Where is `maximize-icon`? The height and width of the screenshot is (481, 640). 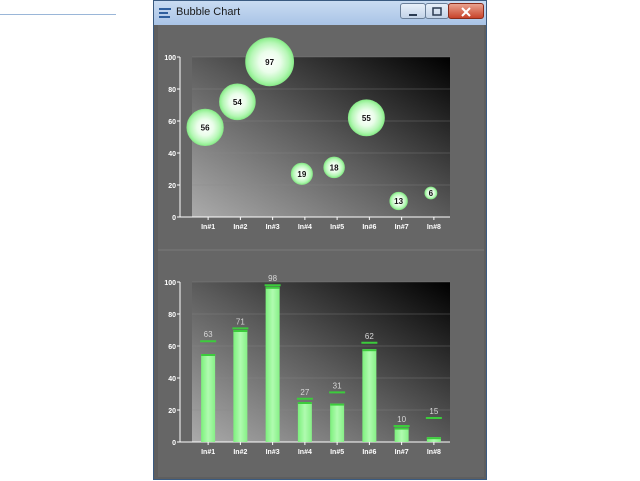 maximize-icon is located at coordinates (437, 11).